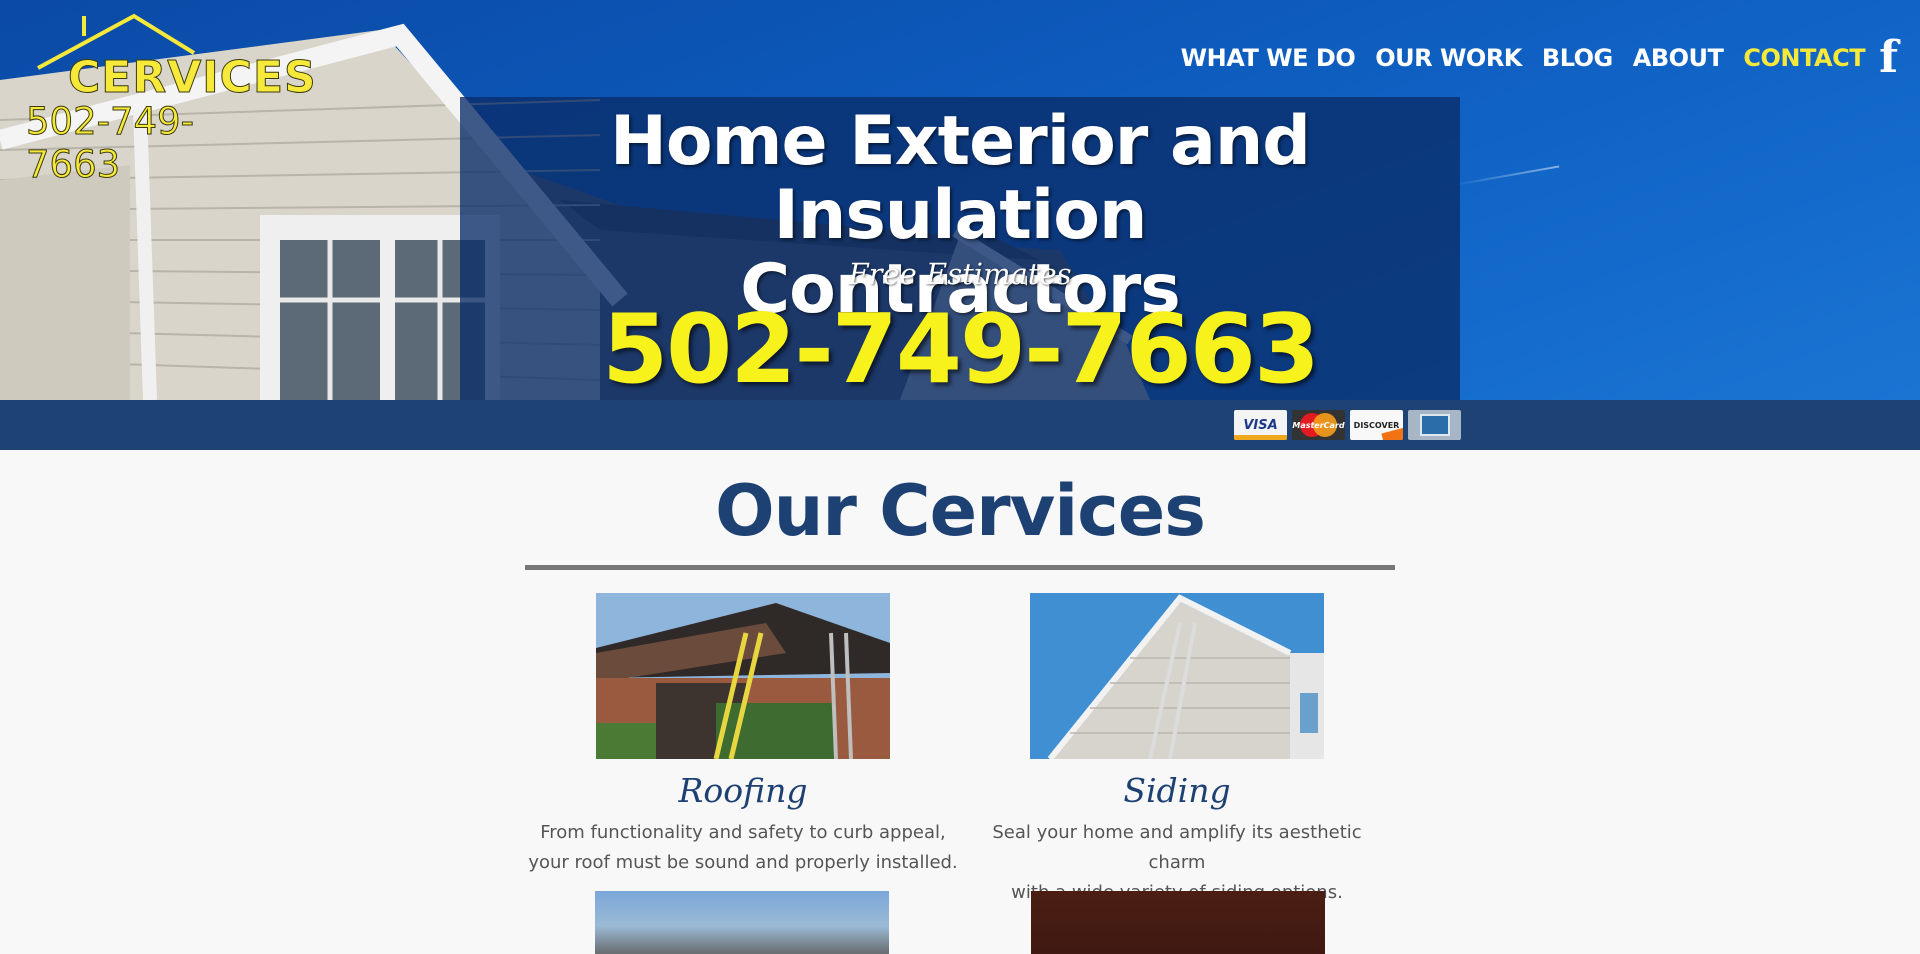  I want to click on hero-headline: Home Exterior and Insulation Contractors, so click(960, 216).